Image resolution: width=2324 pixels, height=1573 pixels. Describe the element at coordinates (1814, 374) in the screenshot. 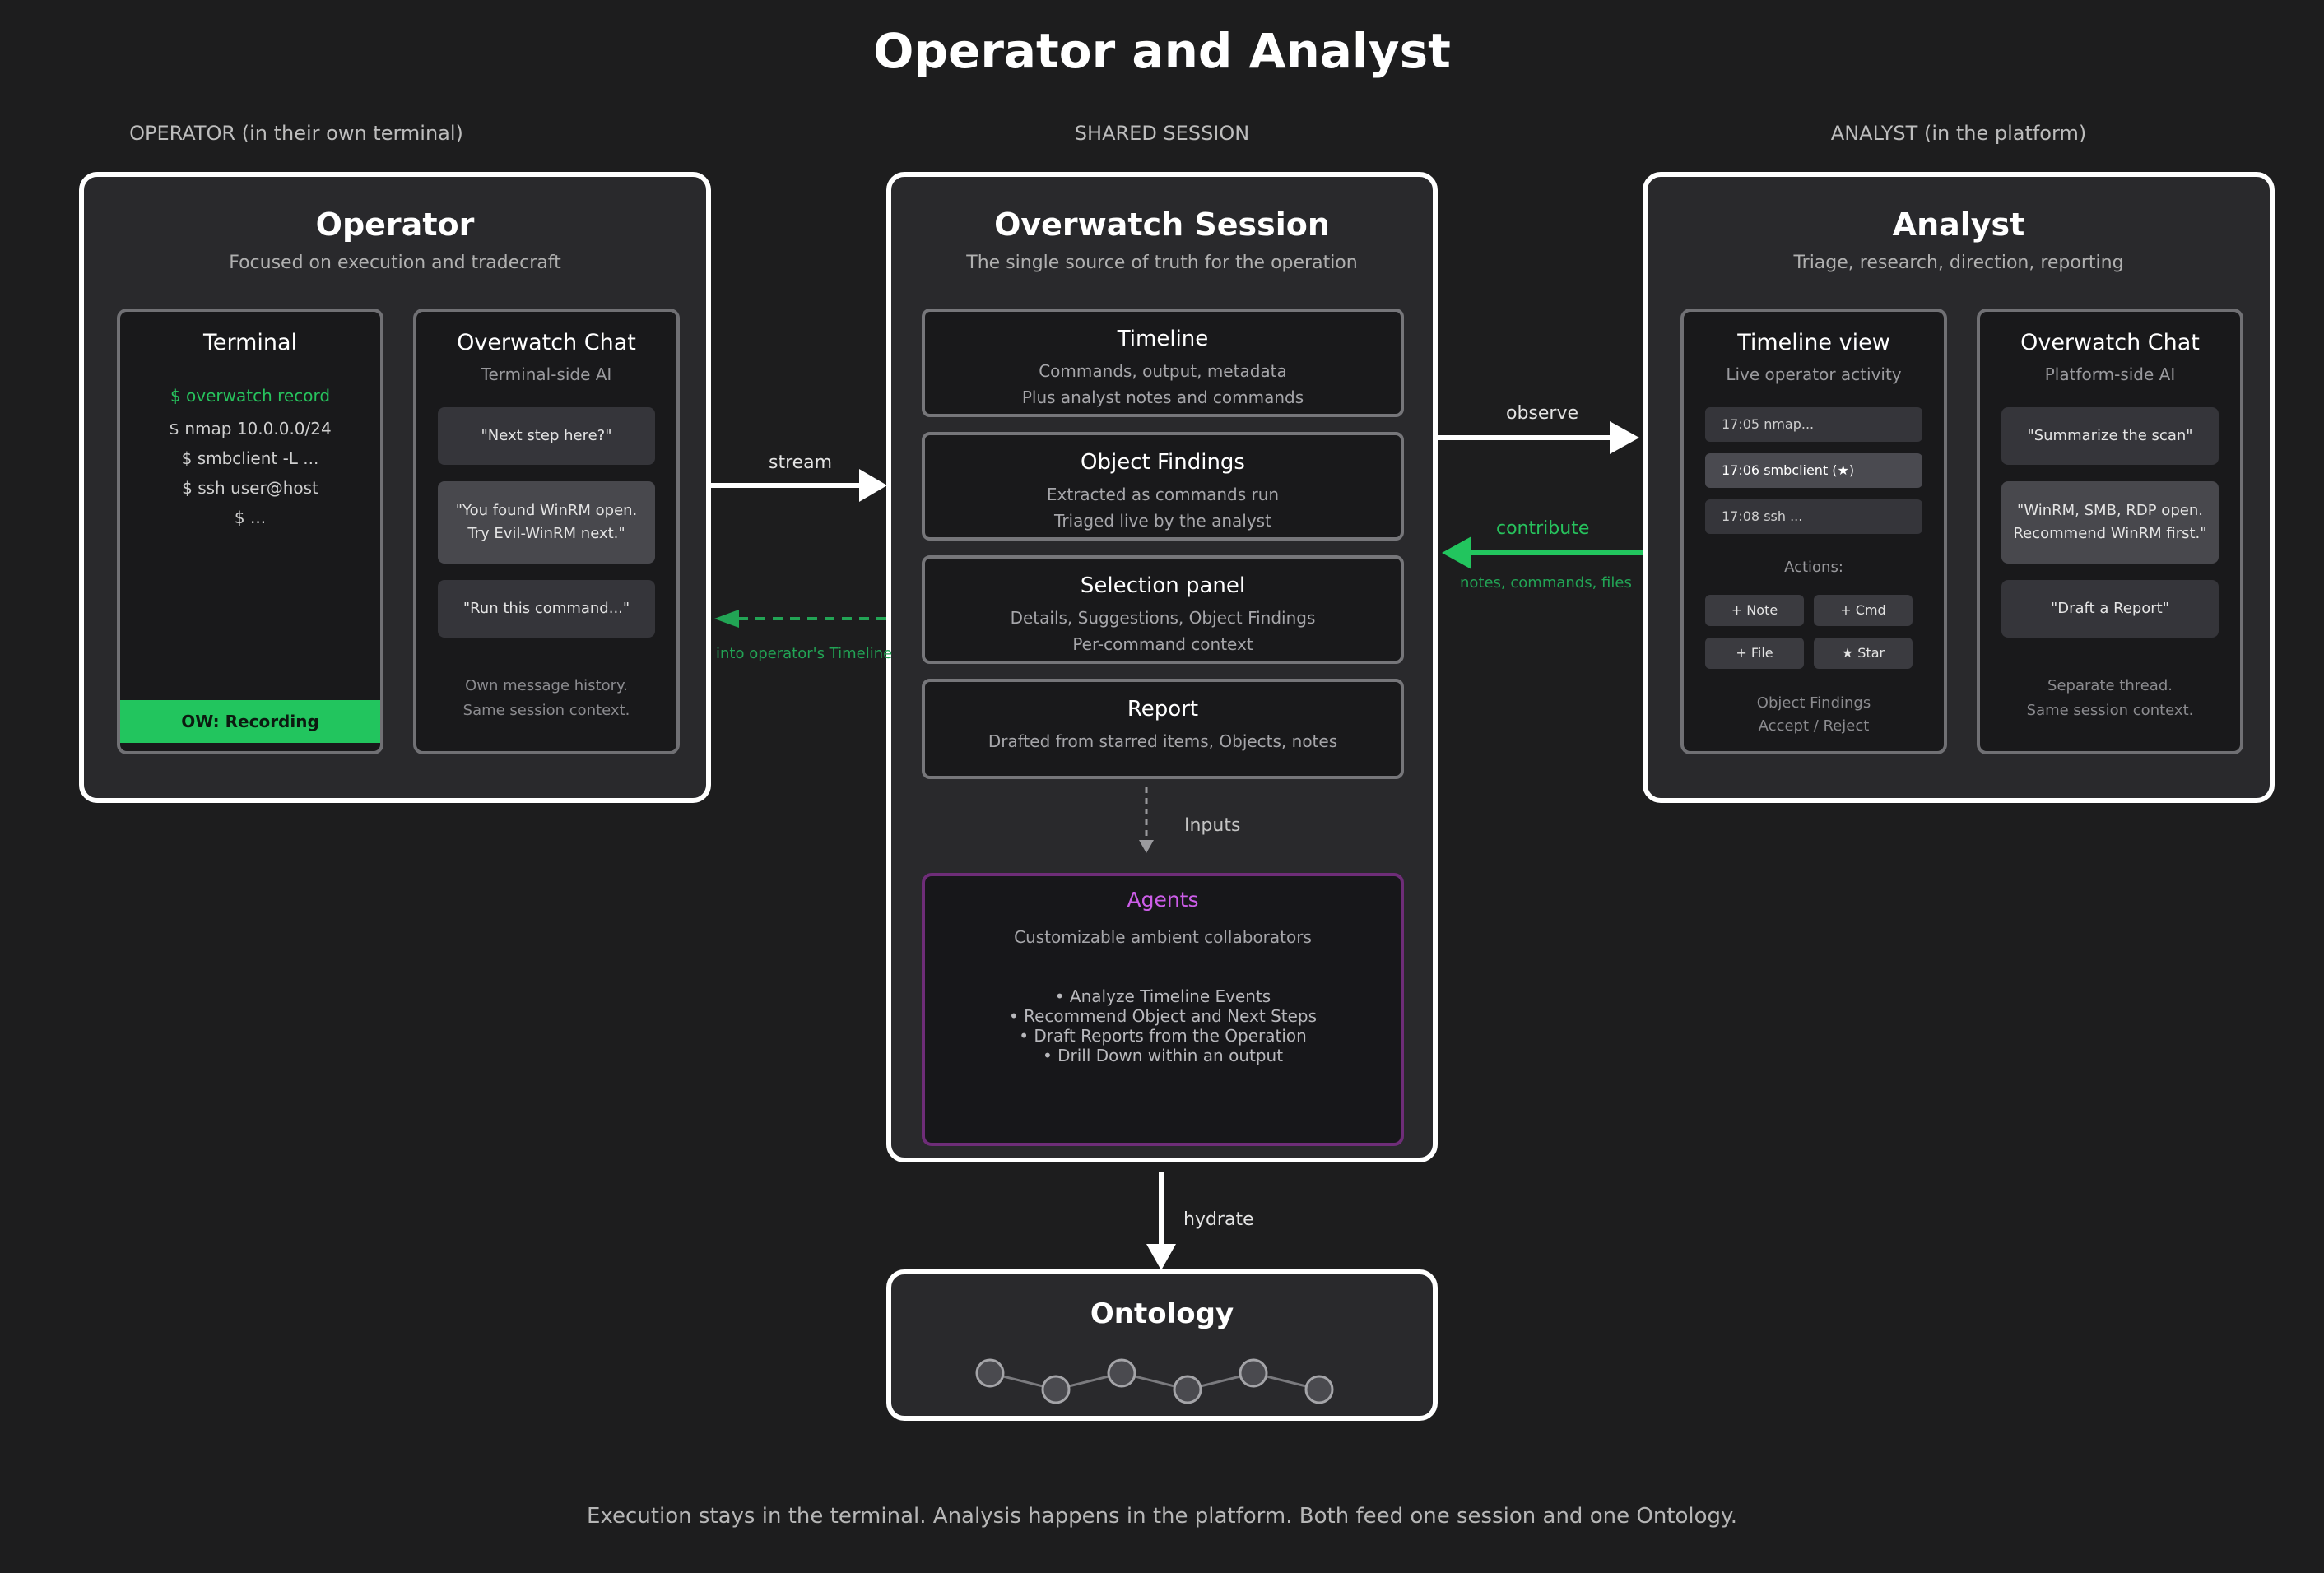

I see `timeline-view-subtitle: Live operator activity` at that location.